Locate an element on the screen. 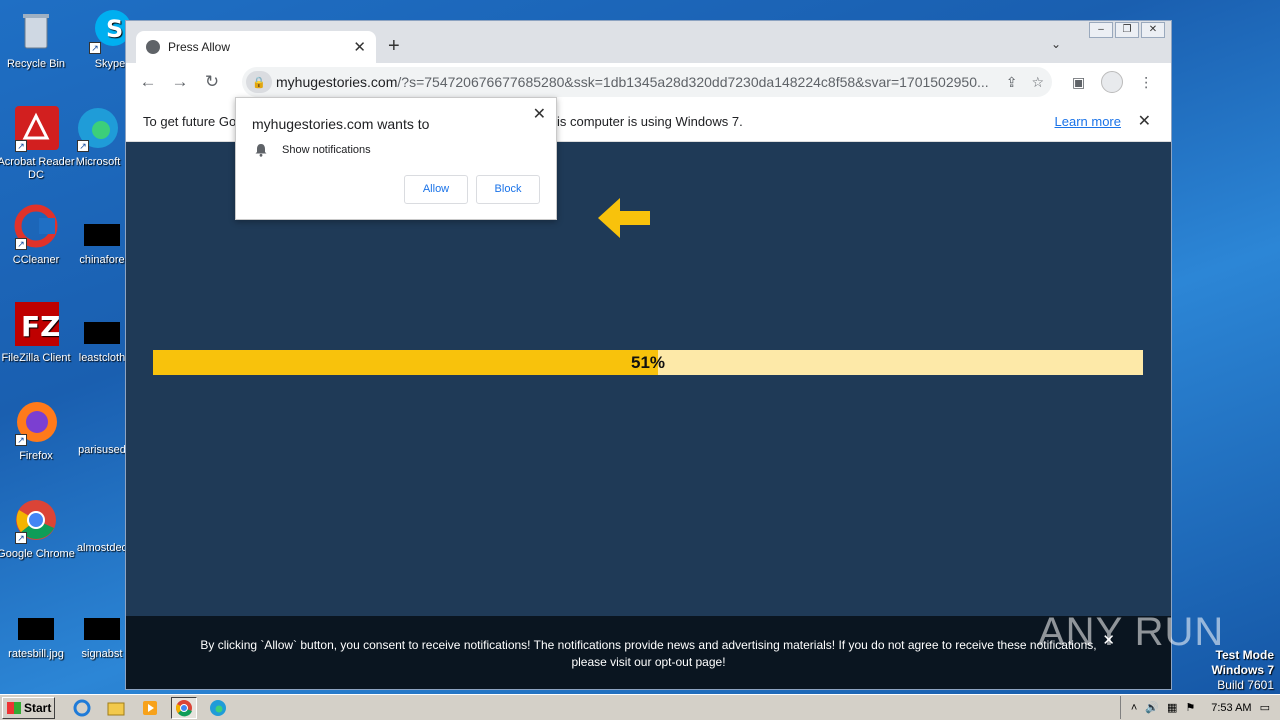 The height and width of the screenshot is (720, 1280). start-button: Start is located at coordinates (28, 707).